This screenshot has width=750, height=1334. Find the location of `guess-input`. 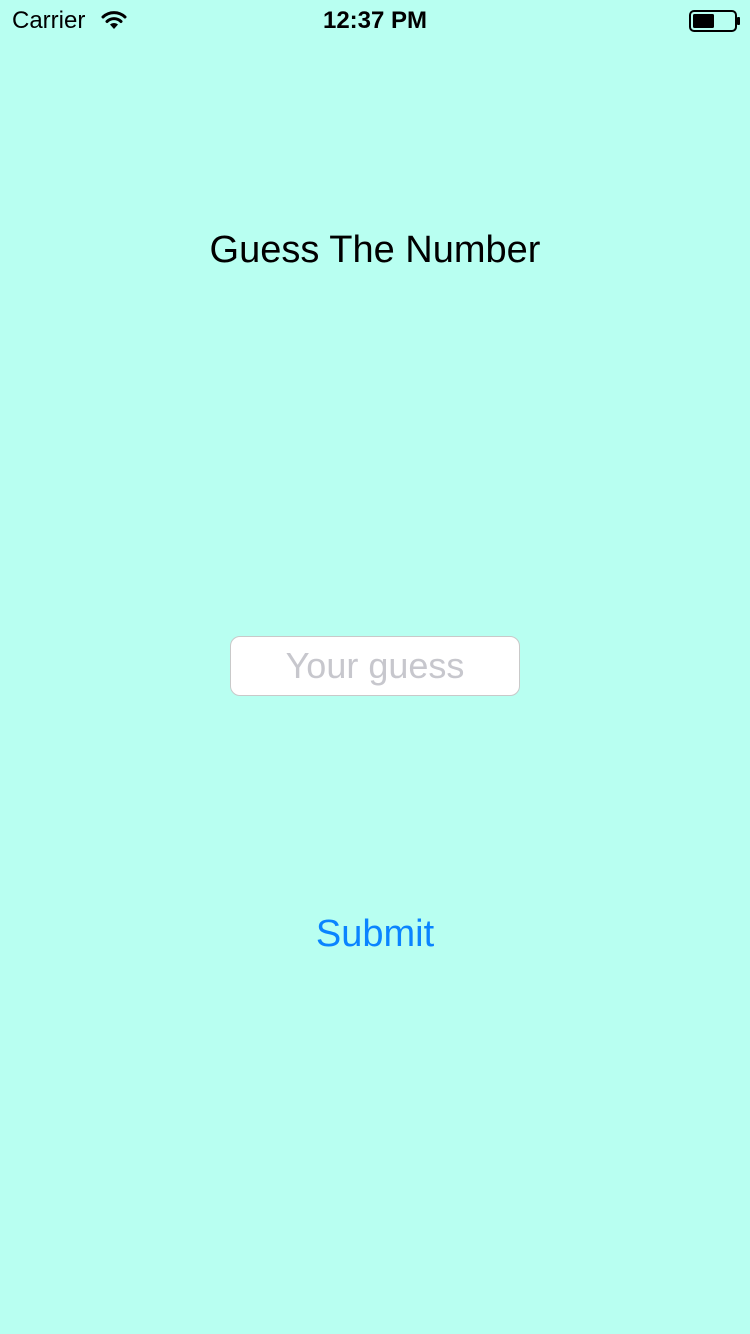

guess-input is located at coordinates (375, 666).